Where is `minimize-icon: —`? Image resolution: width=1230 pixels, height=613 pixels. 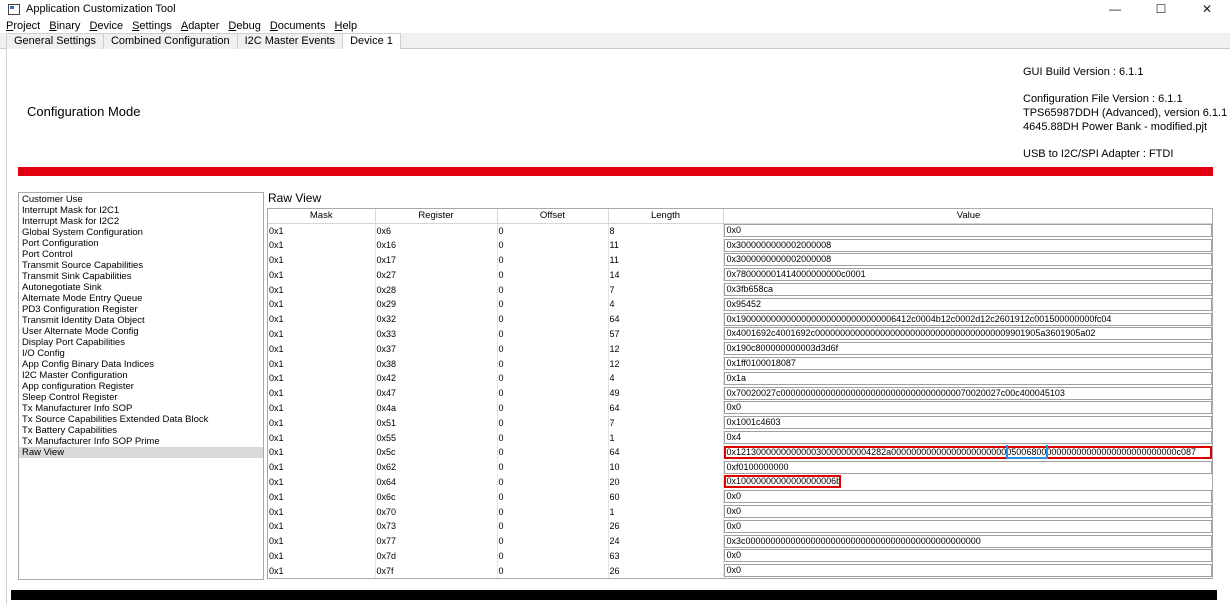 minimize-icon: — is located at coordinates (1115, 9).